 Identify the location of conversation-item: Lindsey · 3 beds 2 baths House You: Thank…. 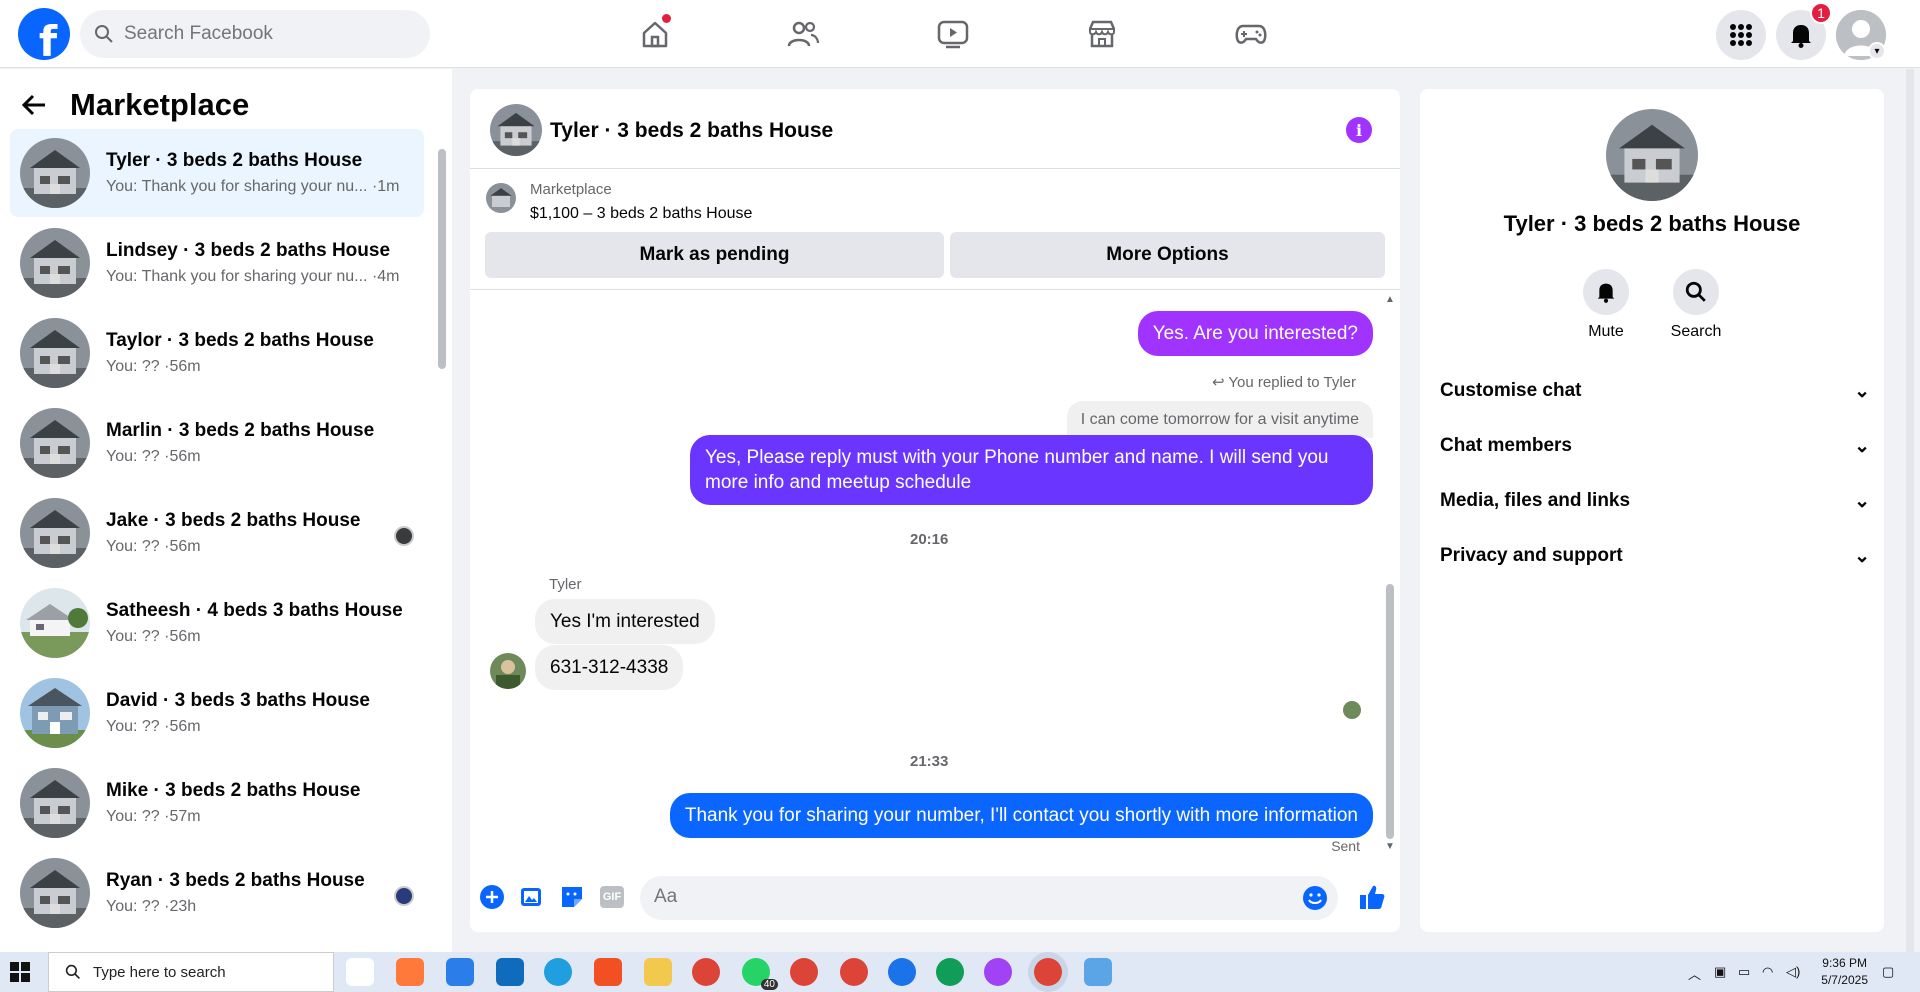
(217, 263).